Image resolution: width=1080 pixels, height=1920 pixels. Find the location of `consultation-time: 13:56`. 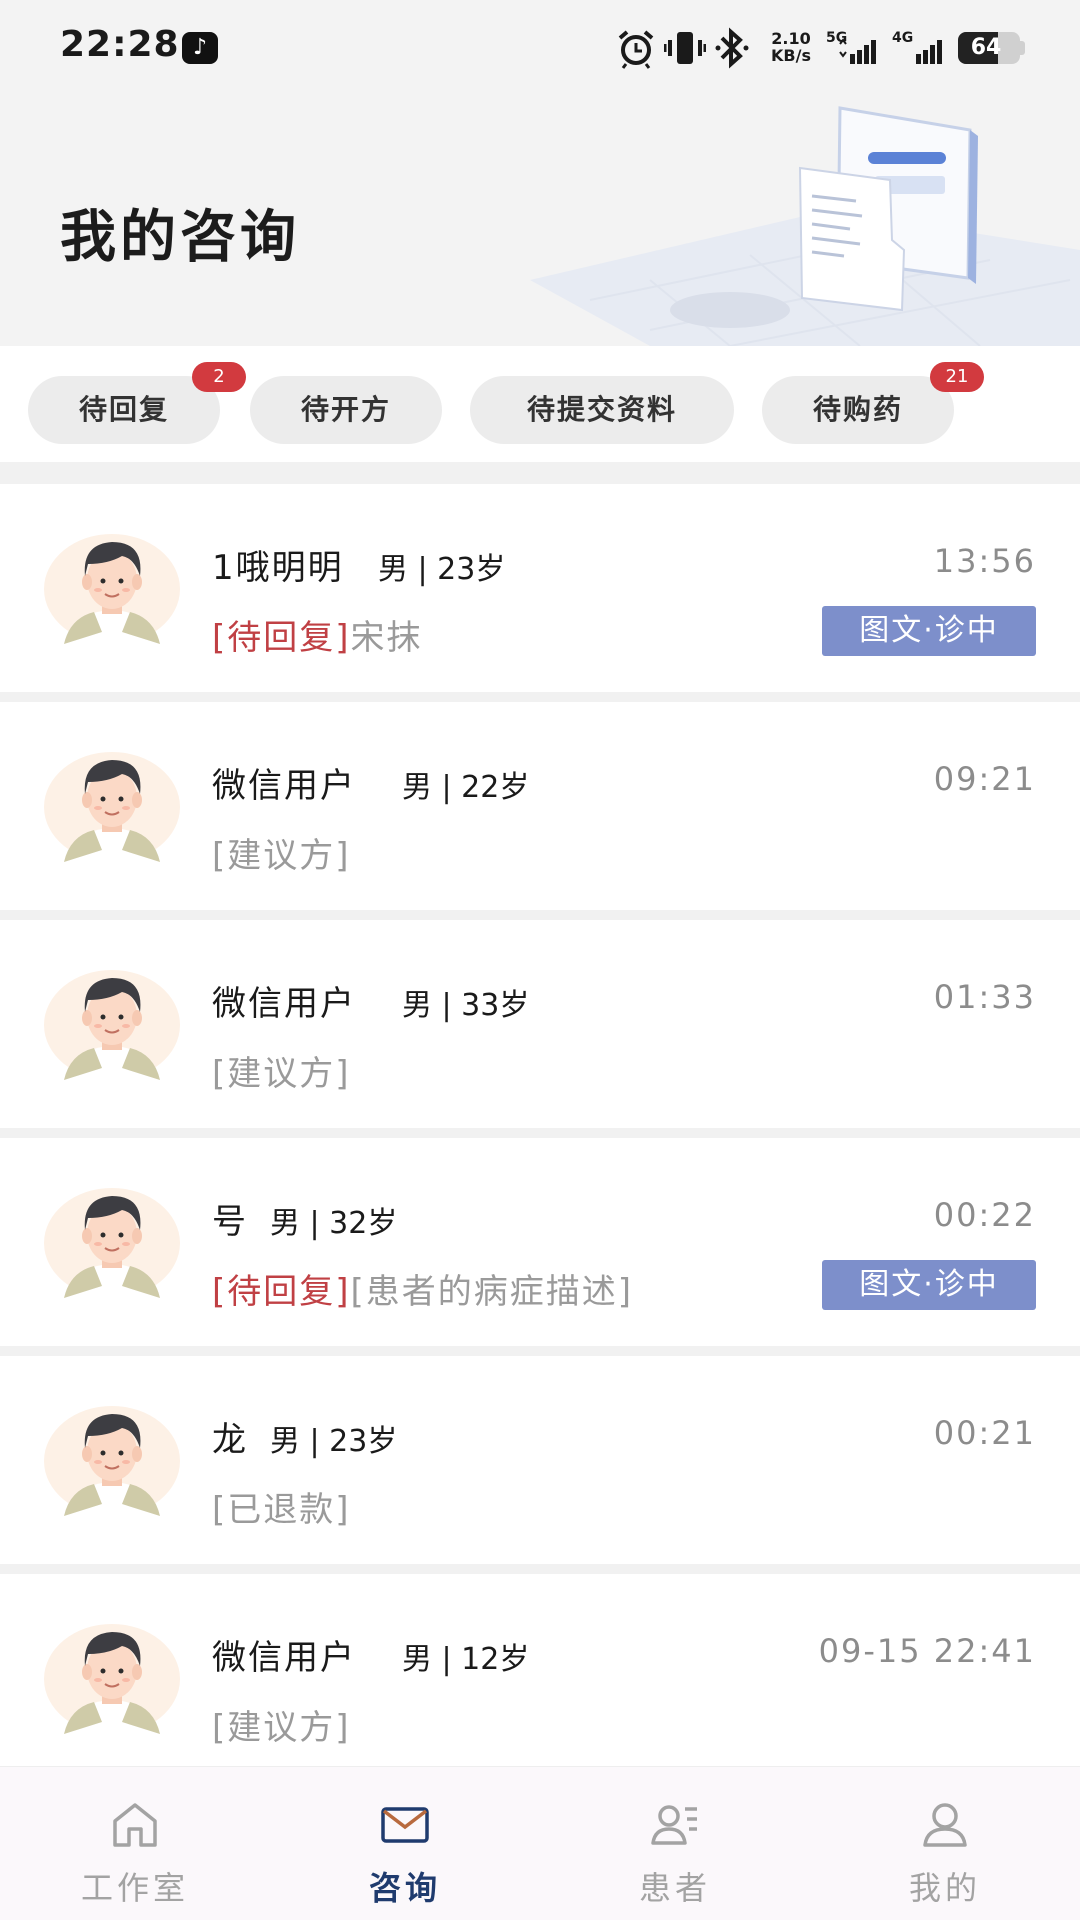

consultation-time: 13:56 is located at coordinates (984, 561).